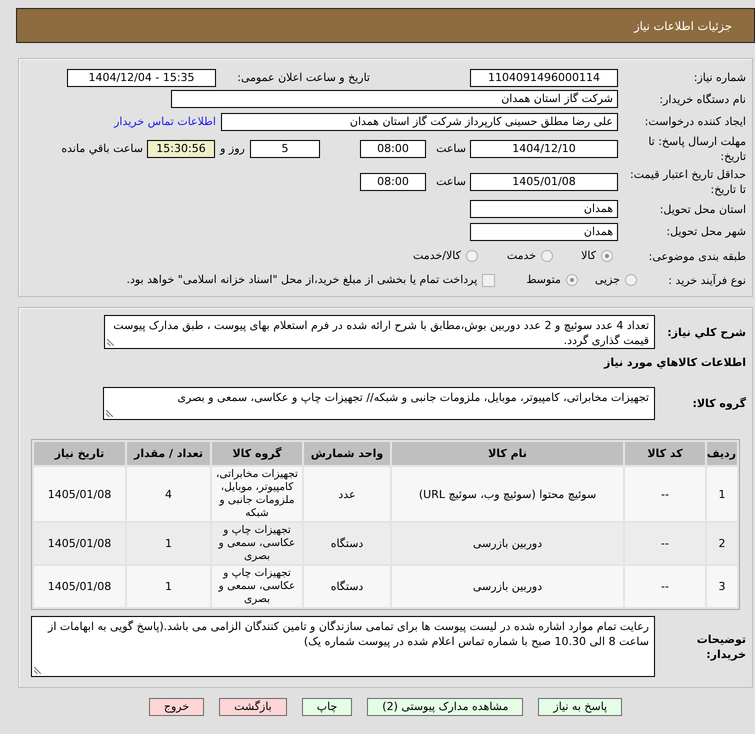 This screenshot has height=734, width=755. I want to click on contact-link: اطلاعات تماس خریدار, so click(165, 122).